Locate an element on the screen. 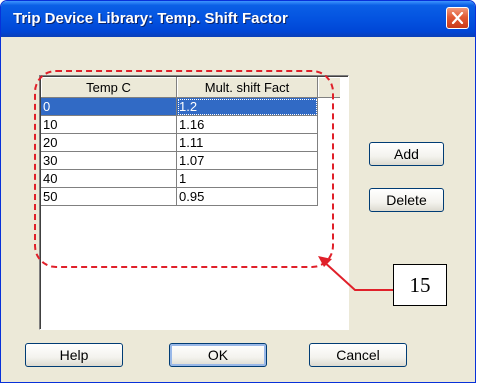 This screenshot has width=482, height=385. table-row: 20 1.11 is located at coordinates (190, 142).